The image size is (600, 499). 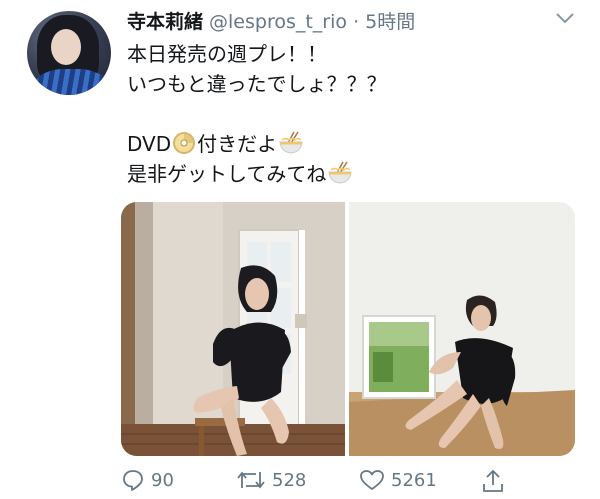 What do you see at coordinates (66, 47) in the screenshot?
I see `avatar-face` at bounding box center [66, 47].